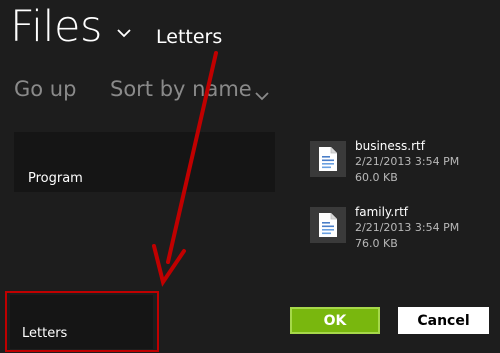 This screenshot has width=500, height=353. What do you see at coordinates (181, 89) in the screenshot?
I see `sort-by-dropdown: Sort by name` at bounding box center [181, 89].